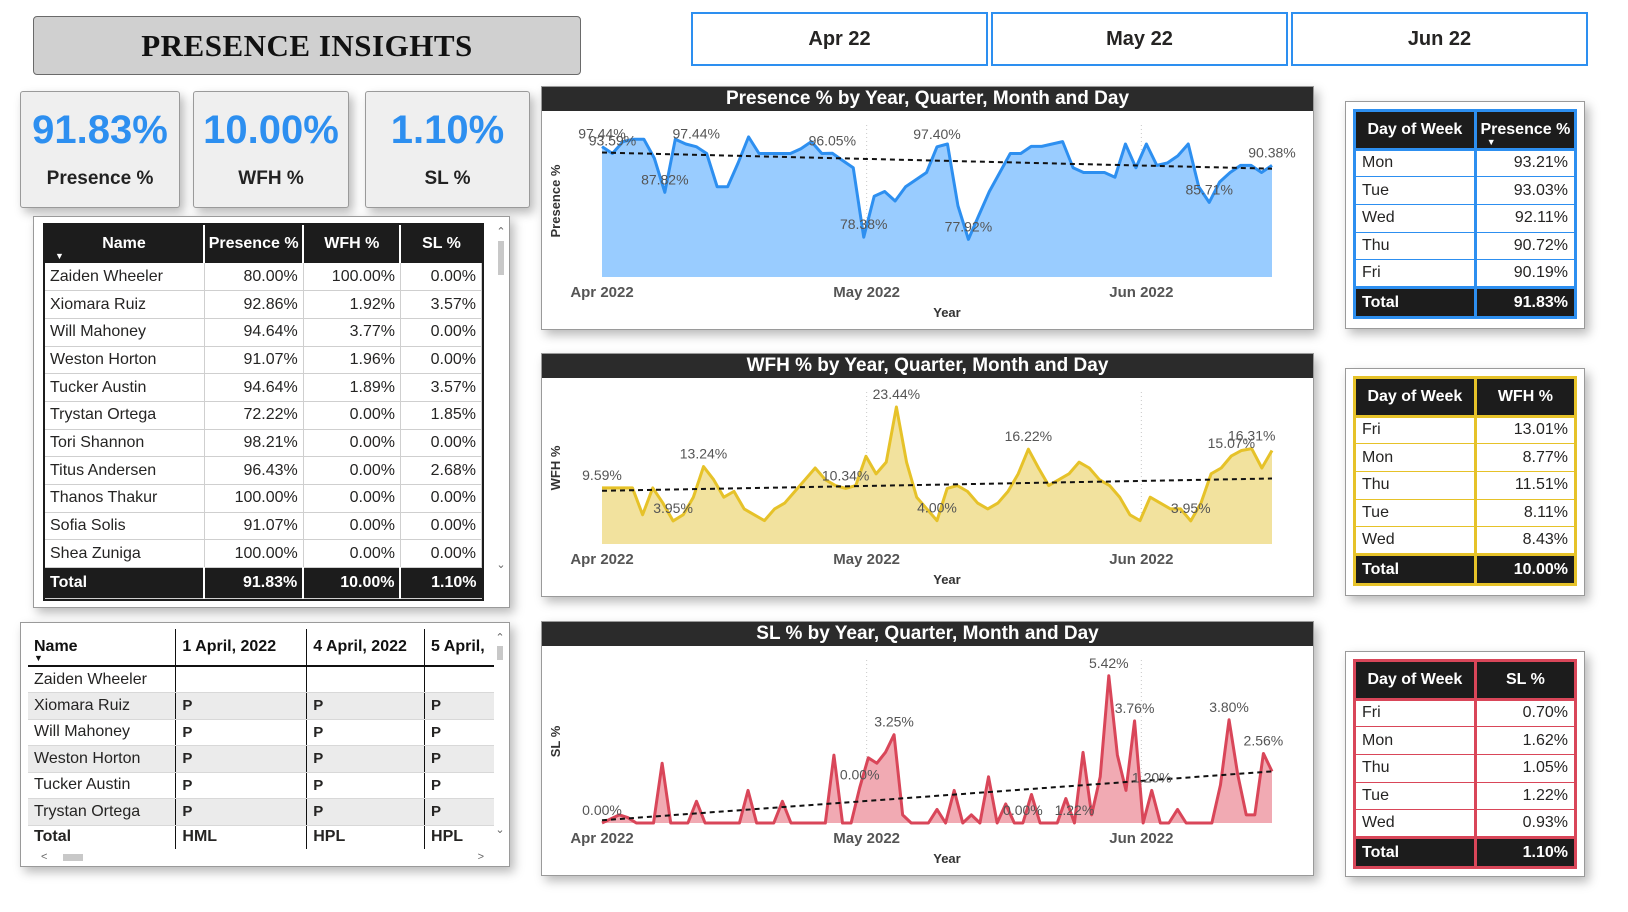 The height and width of the screenshot is (912, 1628). What do you see at coordinates (262, 857) in the screenshot?
I see `matrix-horizontal-scrollbar: < >` at bounding box center [262, 857].